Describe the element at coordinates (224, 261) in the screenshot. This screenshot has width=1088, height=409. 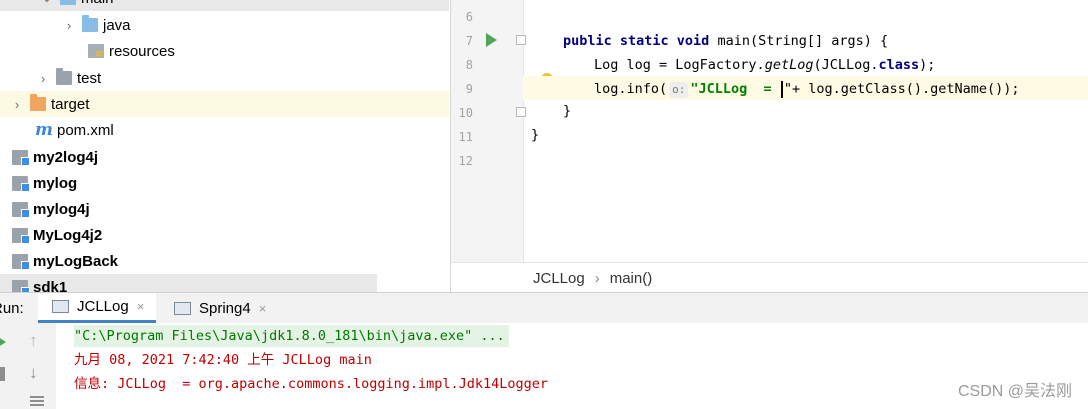
I see `tree-item-mylogback: myLogBack` at that location.